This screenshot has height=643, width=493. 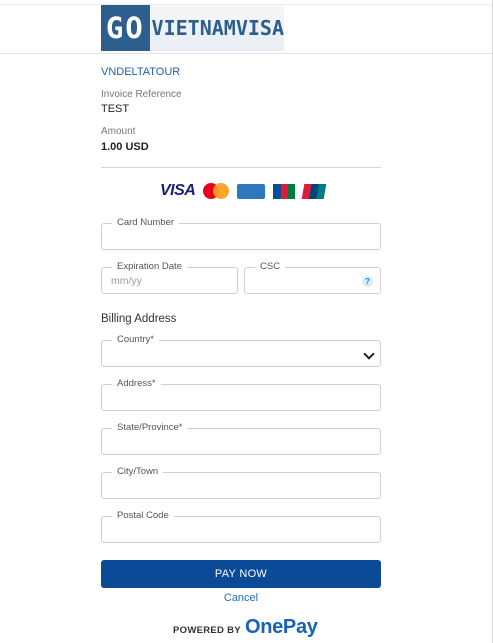 I want to click on pay-now-button: PAY NOW, so click(x=241, y=574).